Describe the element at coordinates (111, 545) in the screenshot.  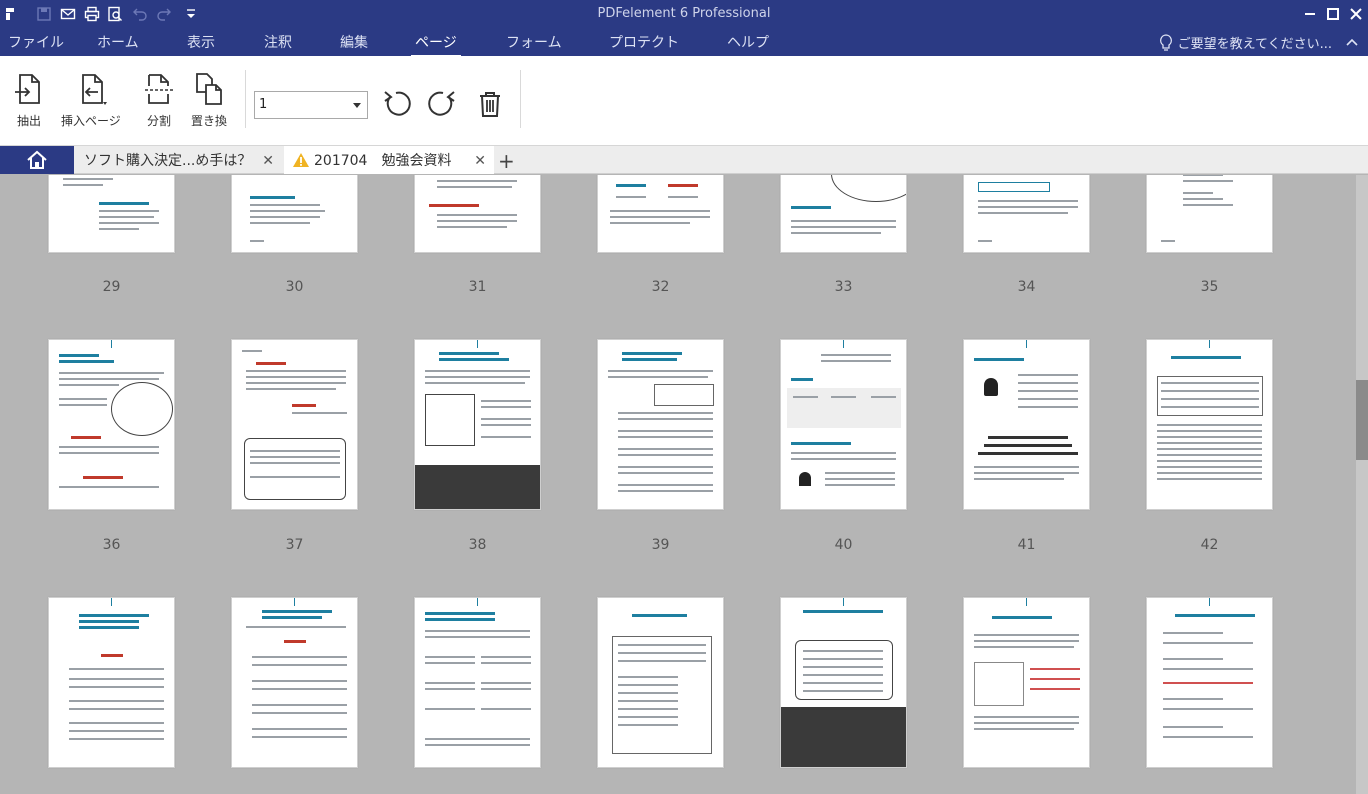
I see `page-number-label: 36` at that location.